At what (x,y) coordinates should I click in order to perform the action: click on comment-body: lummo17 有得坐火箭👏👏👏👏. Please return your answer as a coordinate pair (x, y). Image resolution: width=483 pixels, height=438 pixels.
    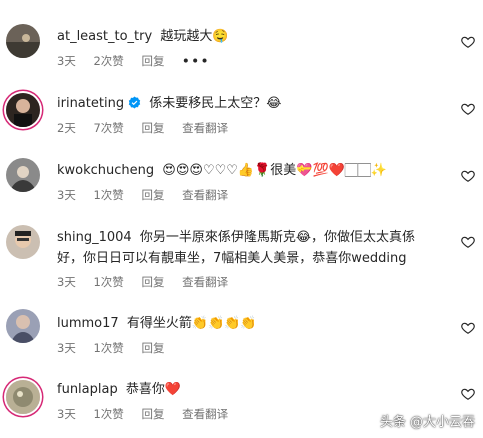
    Looking at the image, I should click on (249, 323).